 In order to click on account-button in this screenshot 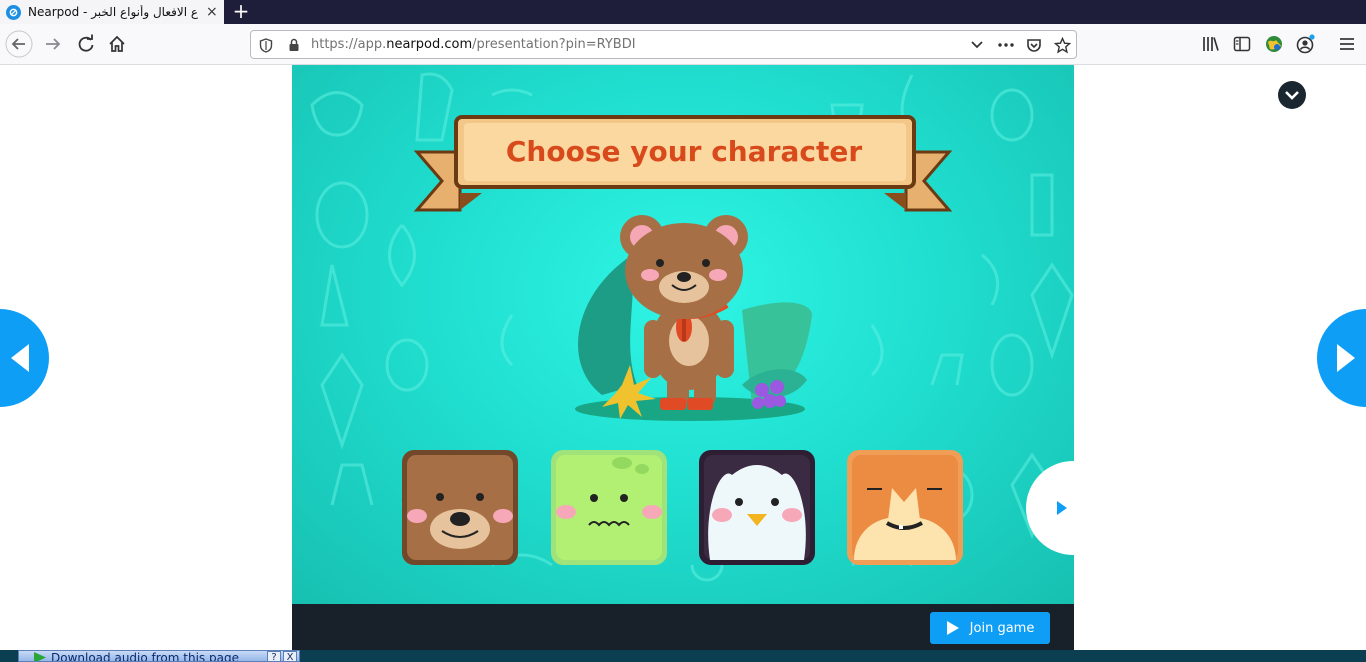, I will do `click(1306, 44)`.